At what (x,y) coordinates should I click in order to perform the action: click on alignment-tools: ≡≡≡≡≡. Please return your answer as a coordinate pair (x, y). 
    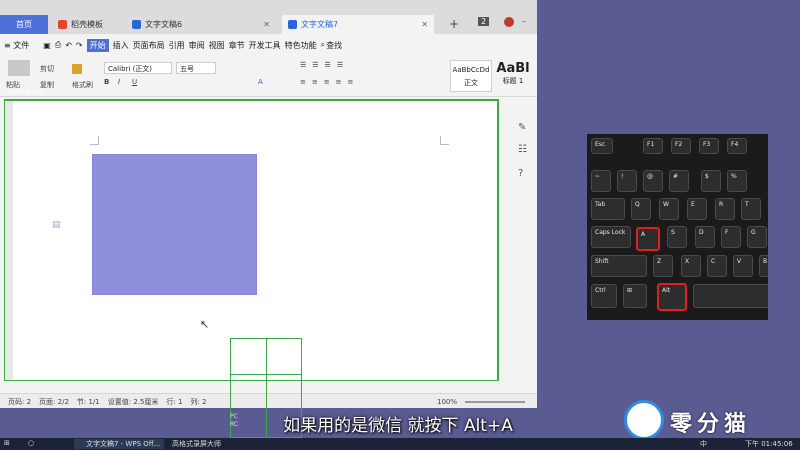
    Looking at the image, I should click on (329, 82).